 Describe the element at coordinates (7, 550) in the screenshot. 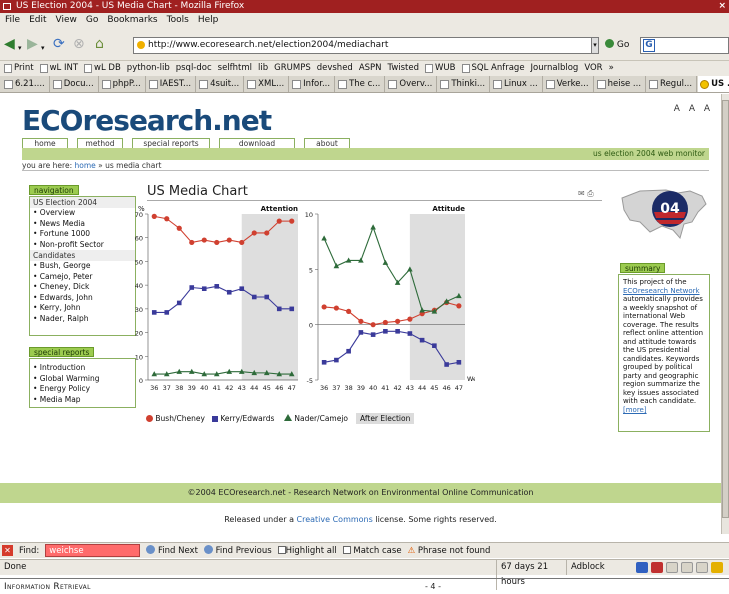

I see `close-find-bar-icon: ✕` at that location.